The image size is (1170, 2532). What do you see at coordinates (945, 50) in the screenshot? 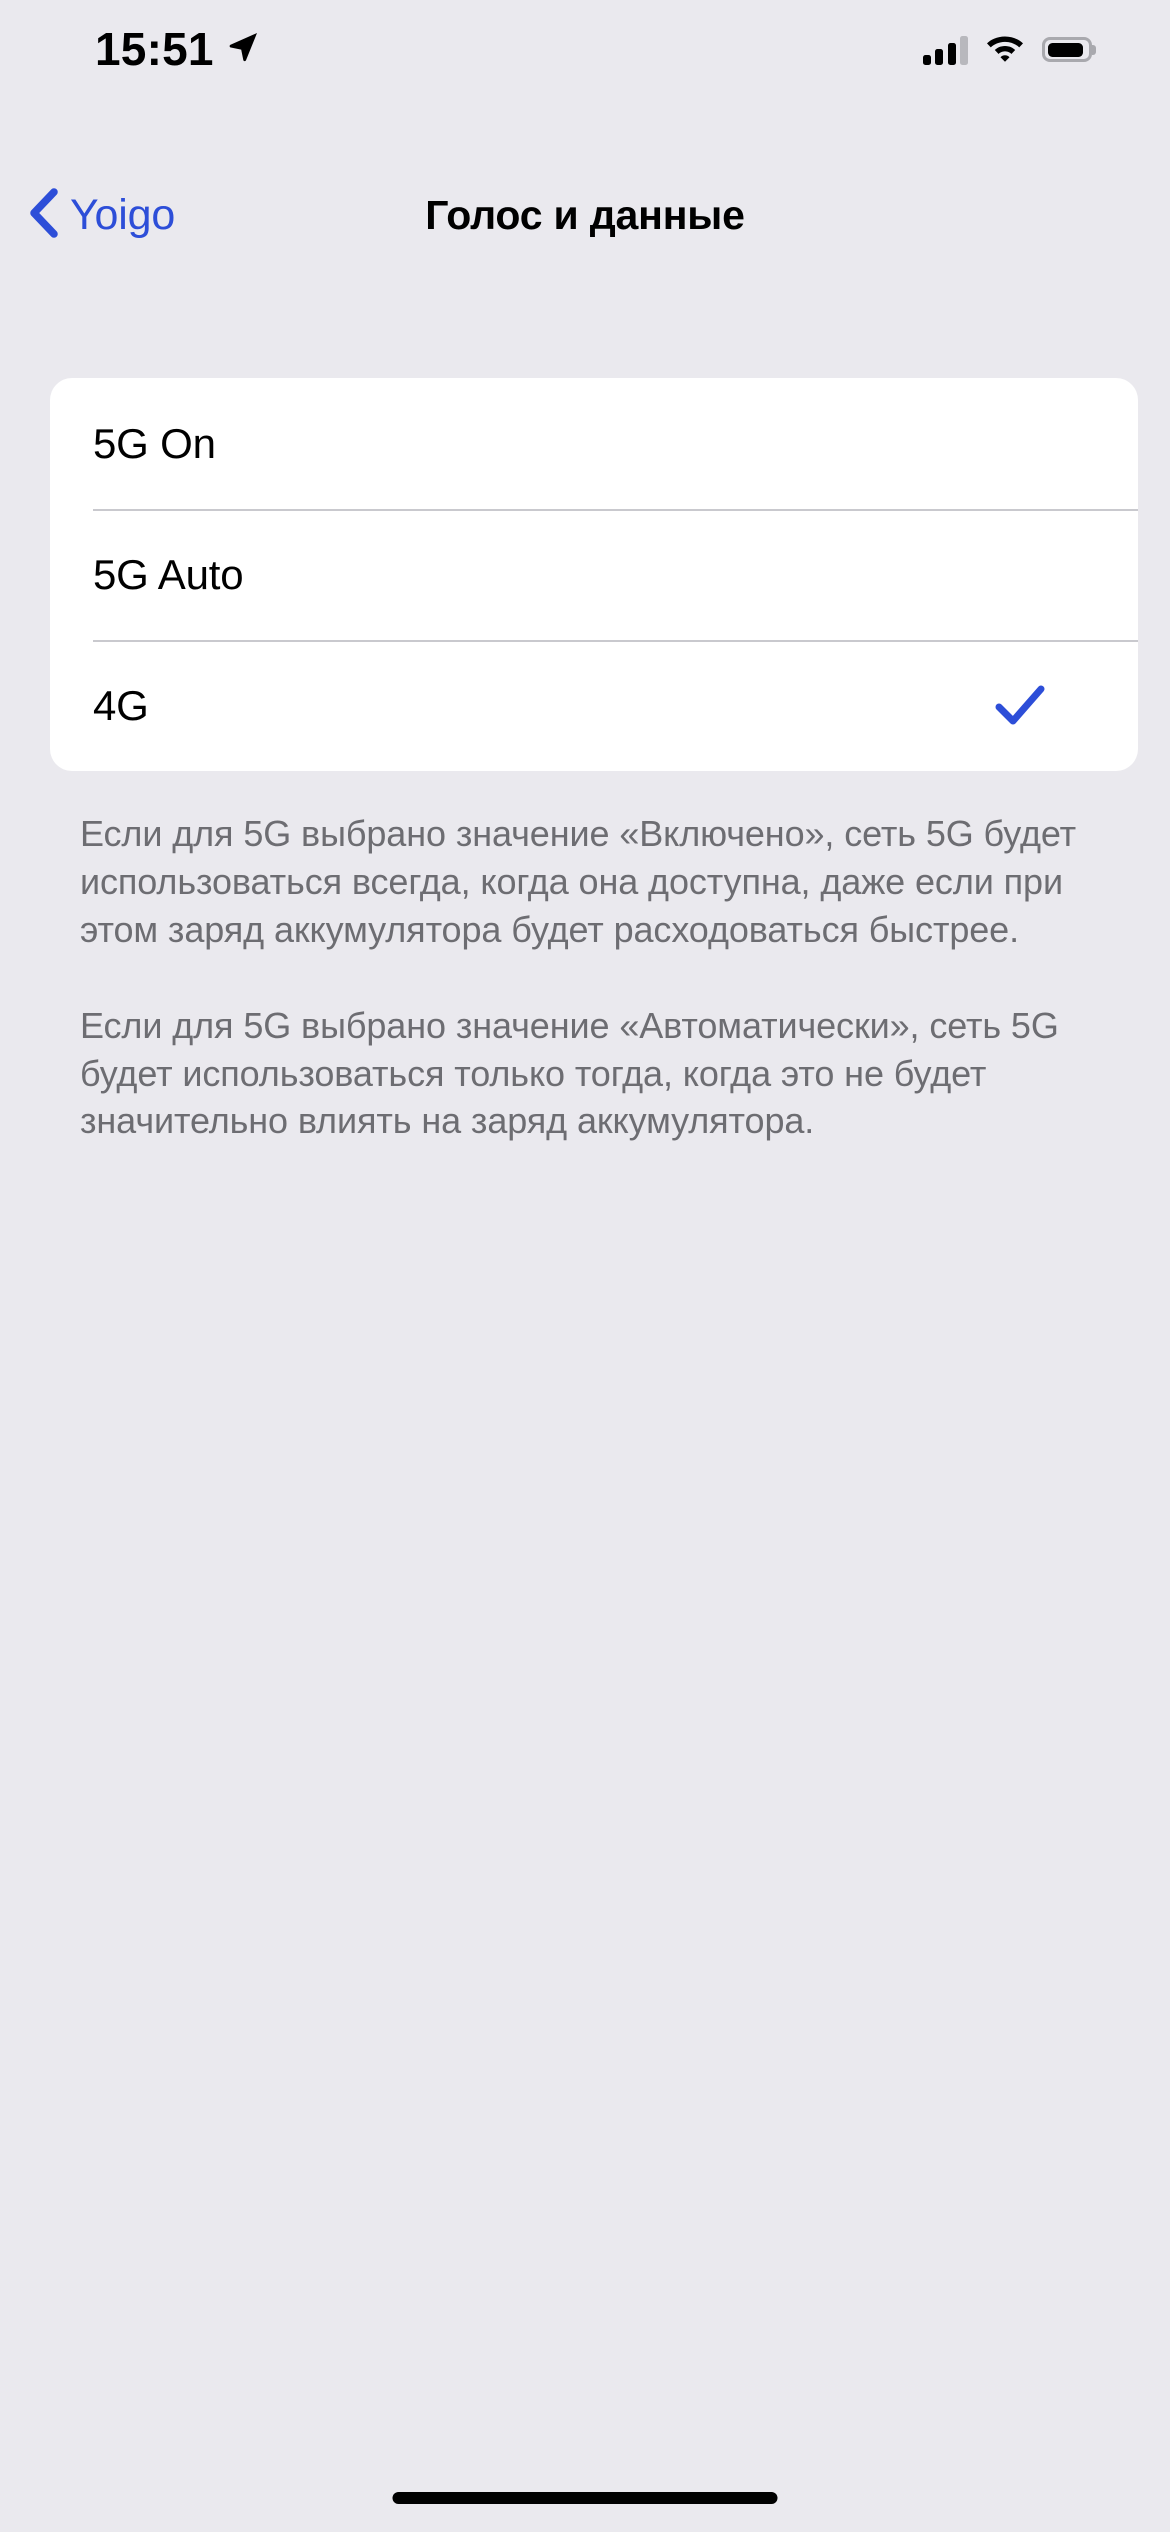
I see `cellular-signal-icon` at bounding box center [945, 50].